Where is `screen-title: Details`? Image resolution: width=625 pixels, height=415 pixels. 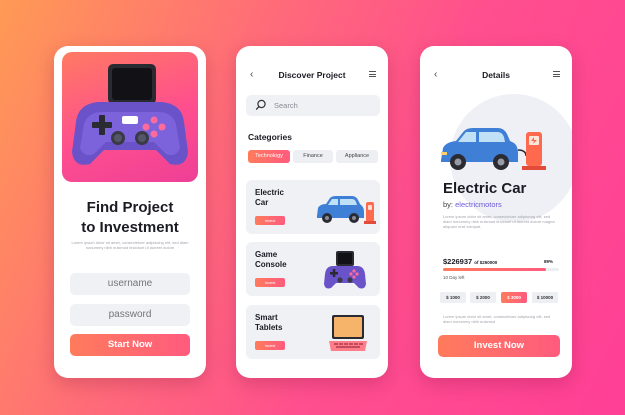
screen-title: Details is located at coordinates (496, 75).